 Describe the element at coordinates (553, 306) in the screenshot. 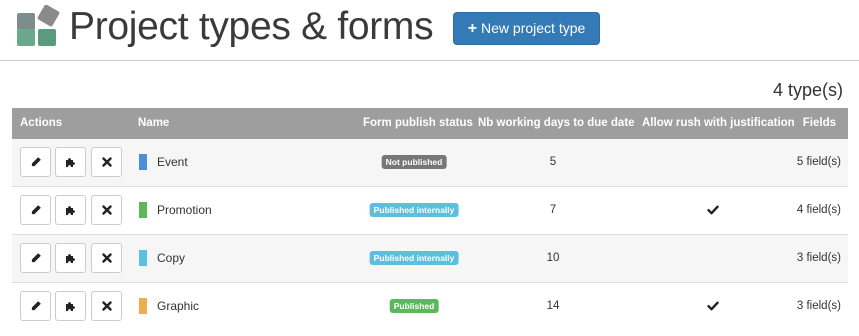

I see `due-days-value: 14` at that location.